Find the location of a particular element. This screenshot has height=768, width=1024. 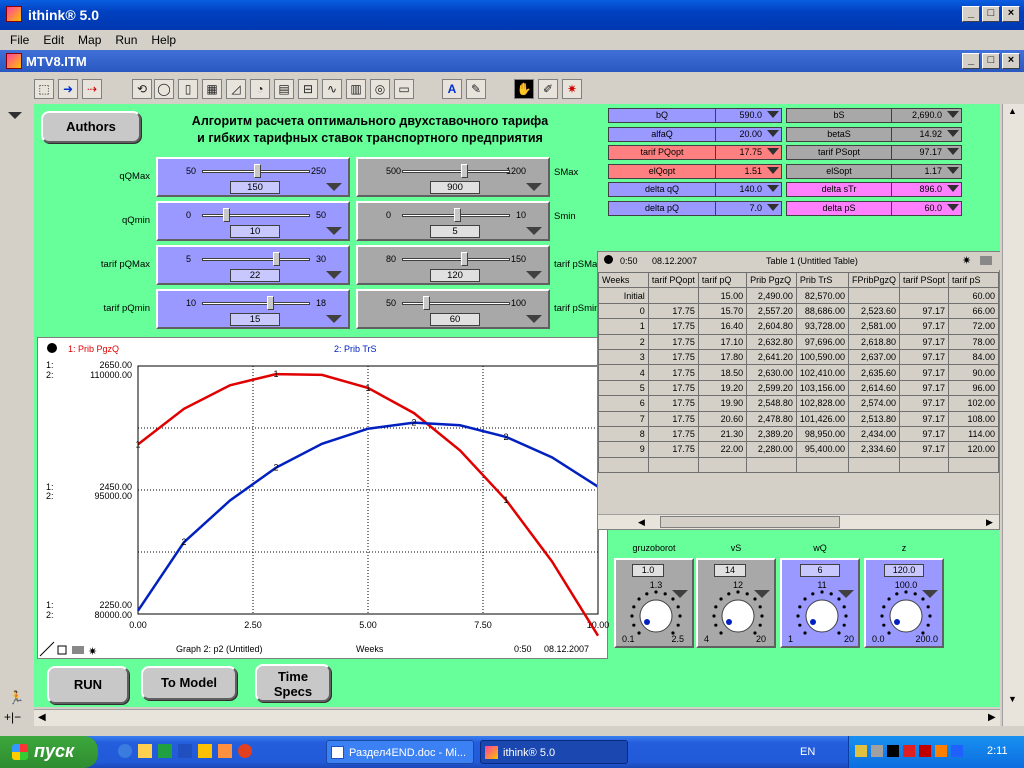

picture-tool-icon: ✎ is located at coordinates (476, 89).